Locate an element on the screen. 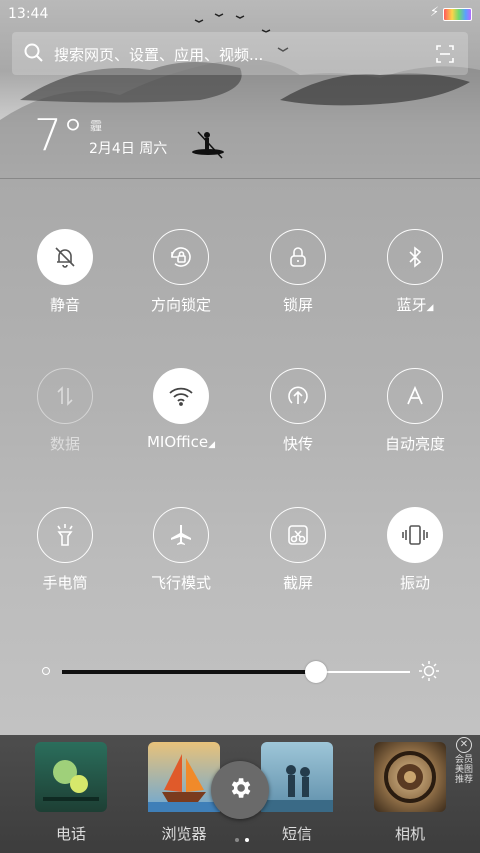  toggle-auto-brightness: 自动亮度 is located at coordinates (415, 411).